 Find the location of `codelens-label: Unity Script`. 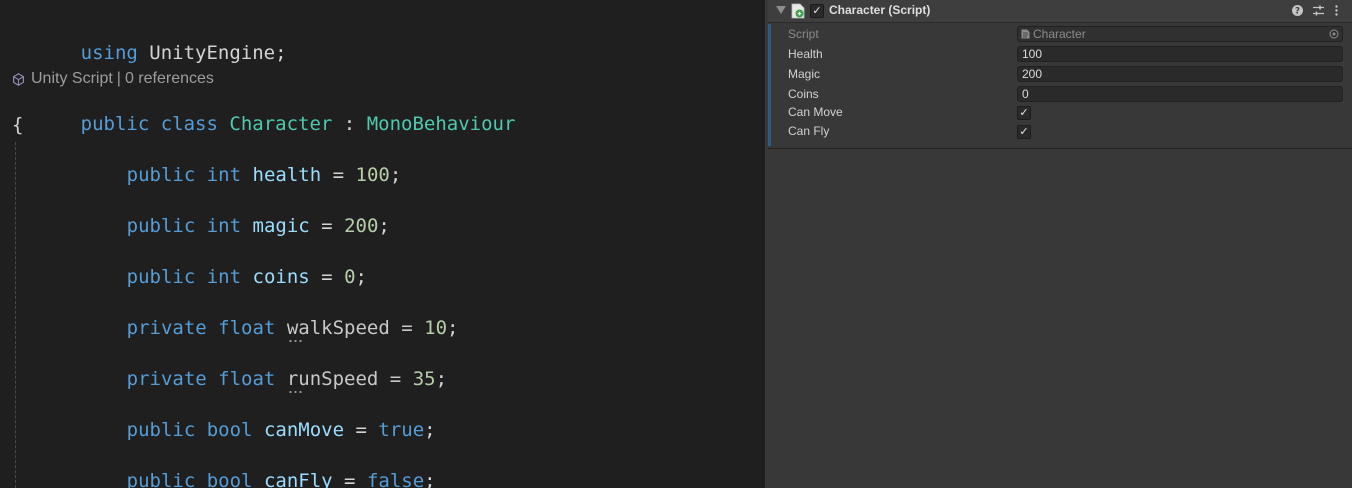

codelens-label: Unity Script is located at coordinates (72, 79).